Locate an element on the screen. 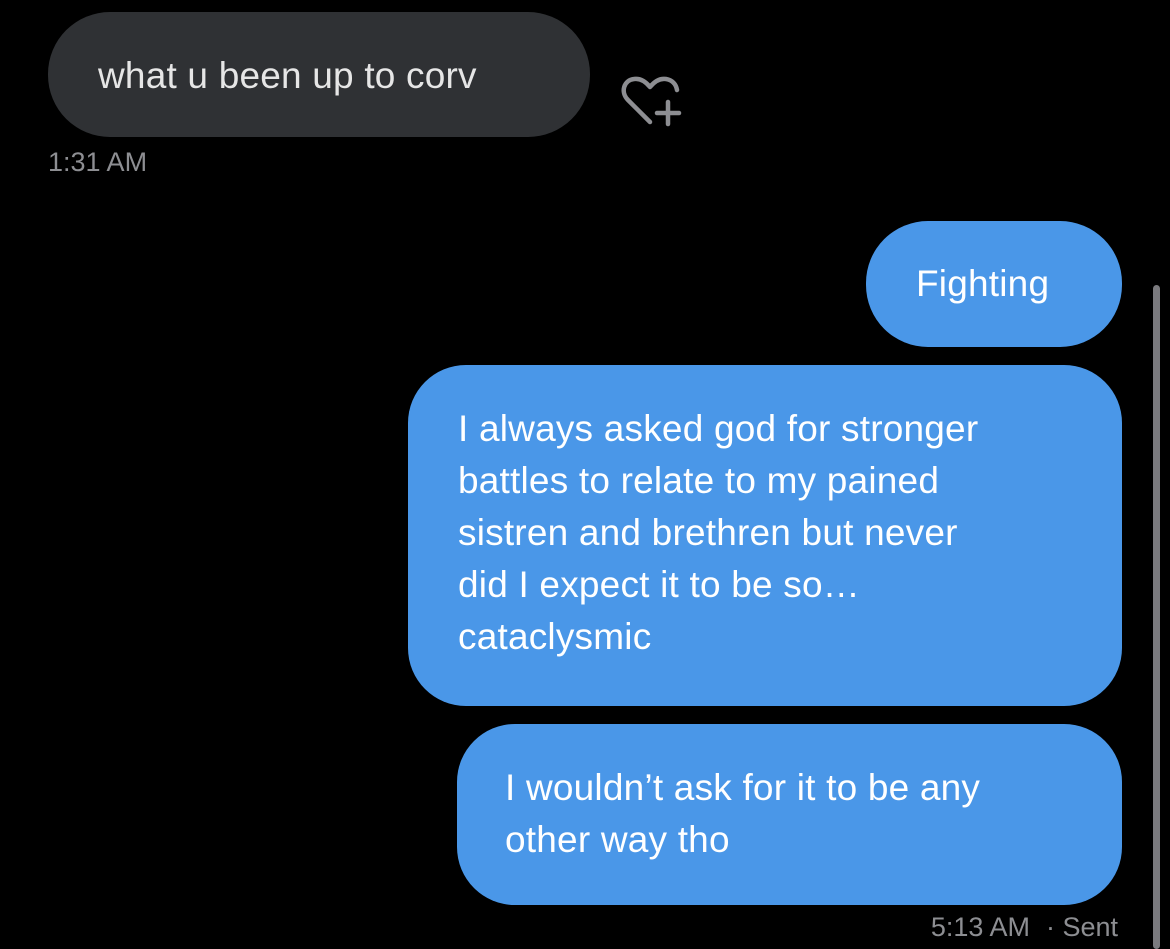  received-message-bubble: what u been up to corv is located at coordinates (319, 74).